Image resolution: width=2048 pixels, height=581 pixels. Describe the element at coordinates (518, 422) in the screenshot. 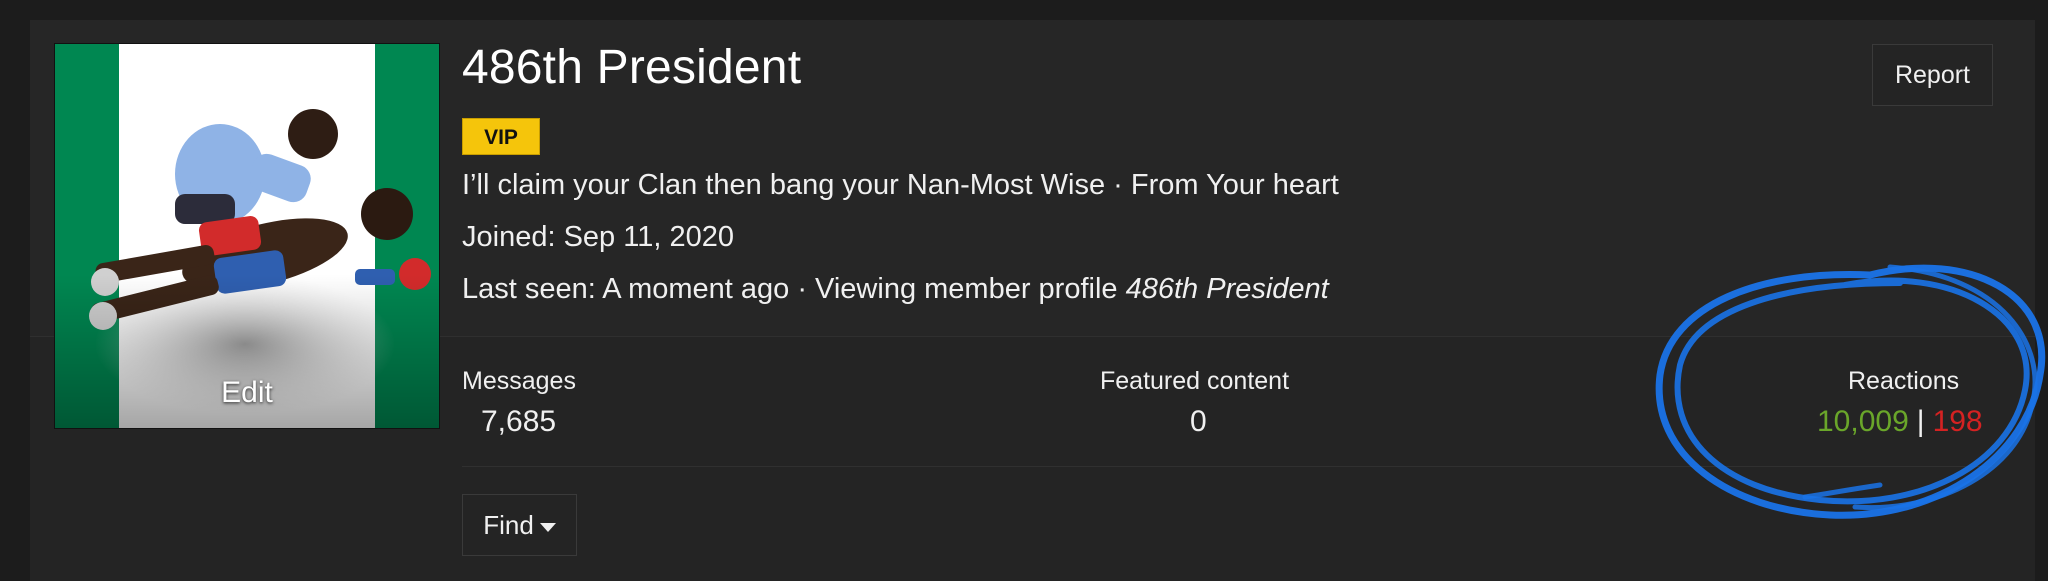

I see `messages-count-link: 7,685` at that location.